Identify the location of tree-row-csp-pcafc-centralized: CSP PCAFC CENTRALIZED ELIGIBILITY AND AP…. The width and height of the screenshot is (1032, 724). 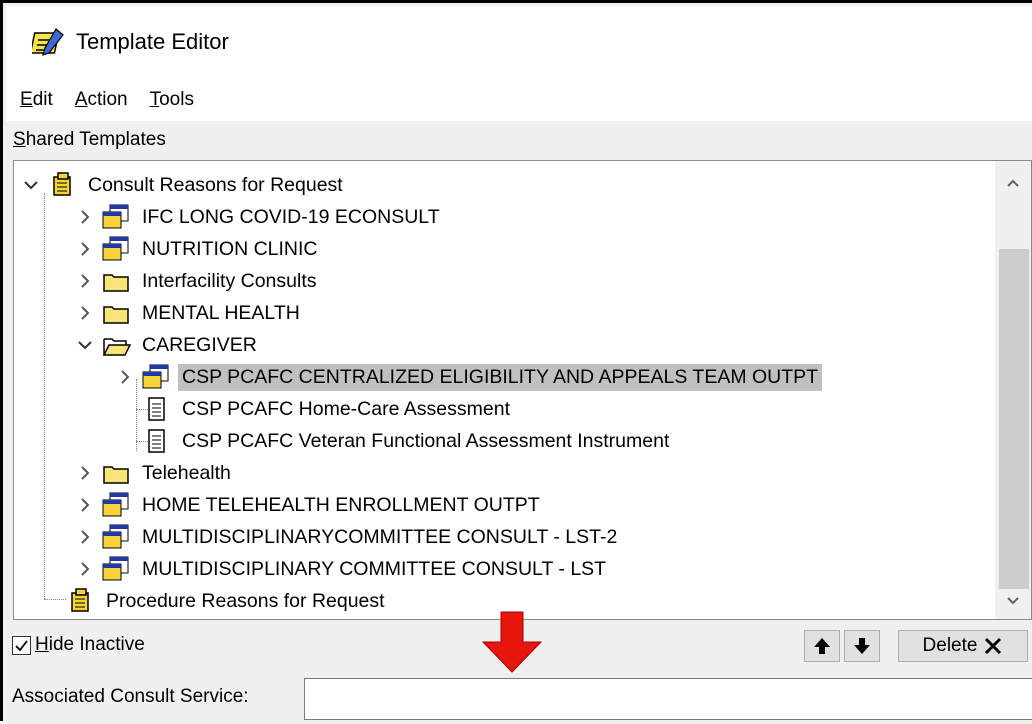
(468, 377).